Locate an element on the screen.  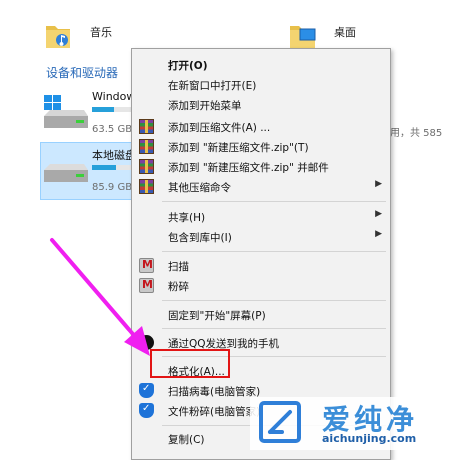
pointer-arrow-annotation is located at coordinates (100, 297).